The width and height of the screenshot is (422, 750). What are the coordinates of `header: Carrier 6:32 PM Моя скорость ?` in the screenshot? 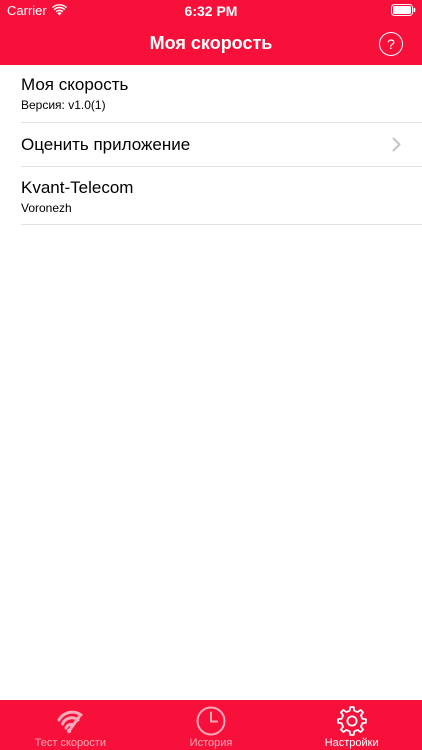 It's located at (211, 32).